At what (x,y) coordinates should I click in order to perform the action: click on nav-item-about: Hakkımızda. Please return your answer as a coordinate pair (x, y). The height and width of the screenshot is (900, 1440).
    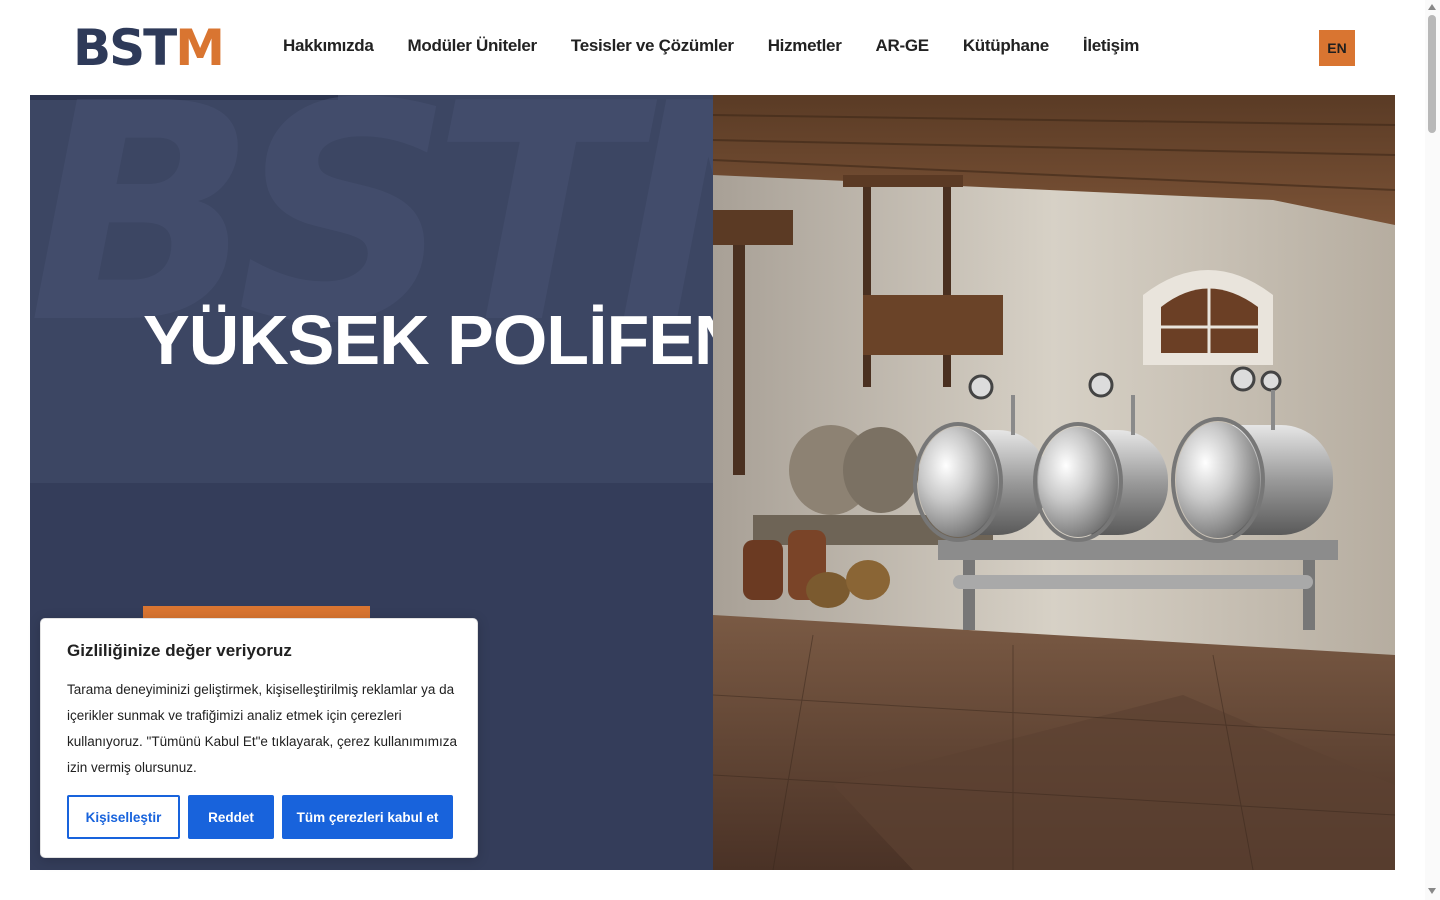
    Looking at the image, I should click on (328, 46).